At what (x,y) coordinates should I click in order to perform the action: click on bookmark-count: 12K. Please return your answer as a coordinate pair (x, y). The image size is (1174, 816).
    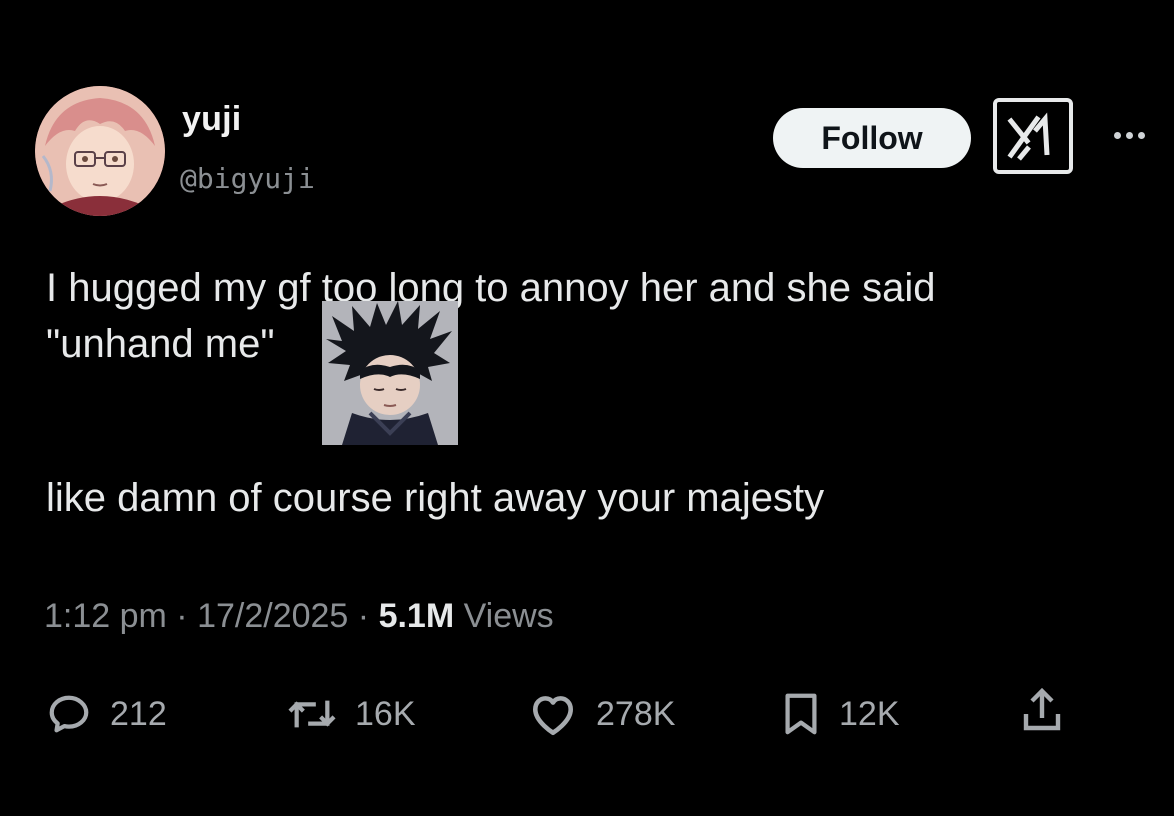
    Looking at the image, I should click on (869, 713).